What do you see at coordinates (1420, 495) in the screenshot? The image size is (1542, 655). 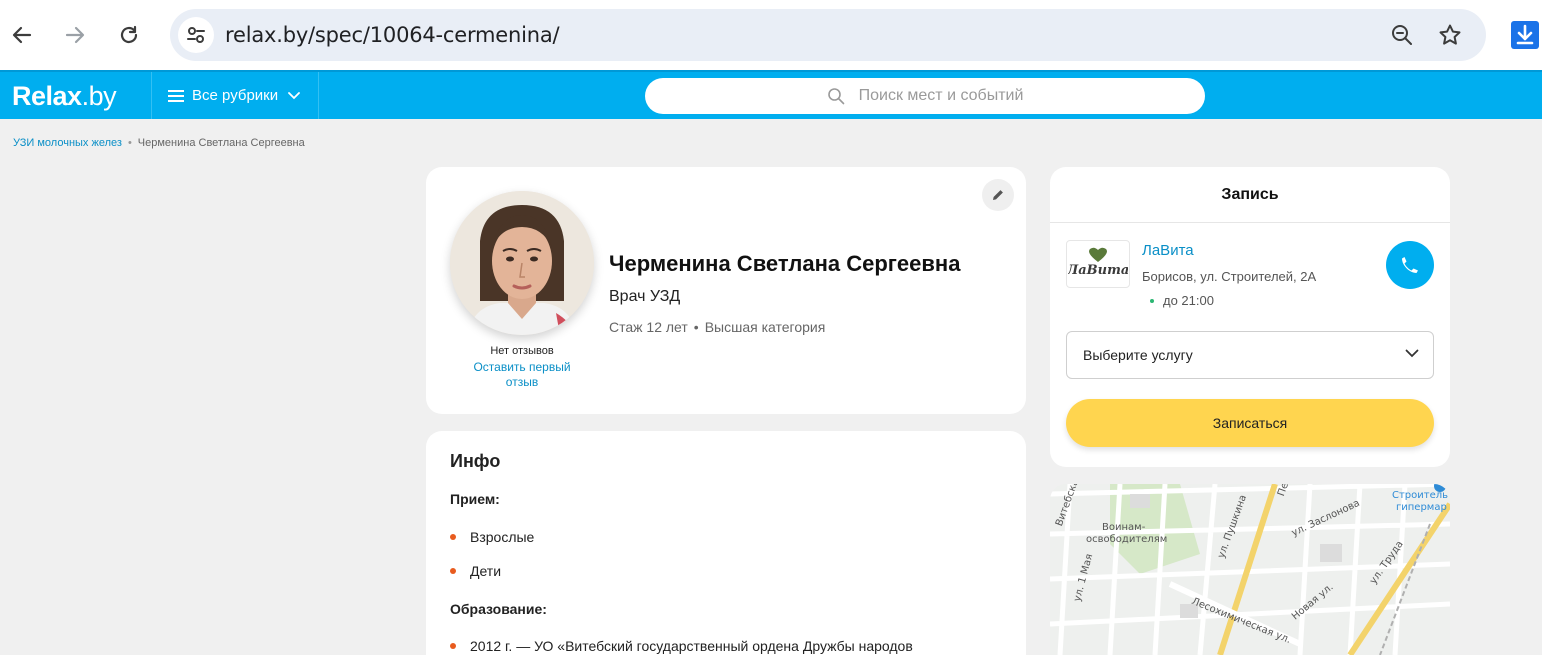 I see `map-poi-label: Строитель` at bounding box center [1420, 495].